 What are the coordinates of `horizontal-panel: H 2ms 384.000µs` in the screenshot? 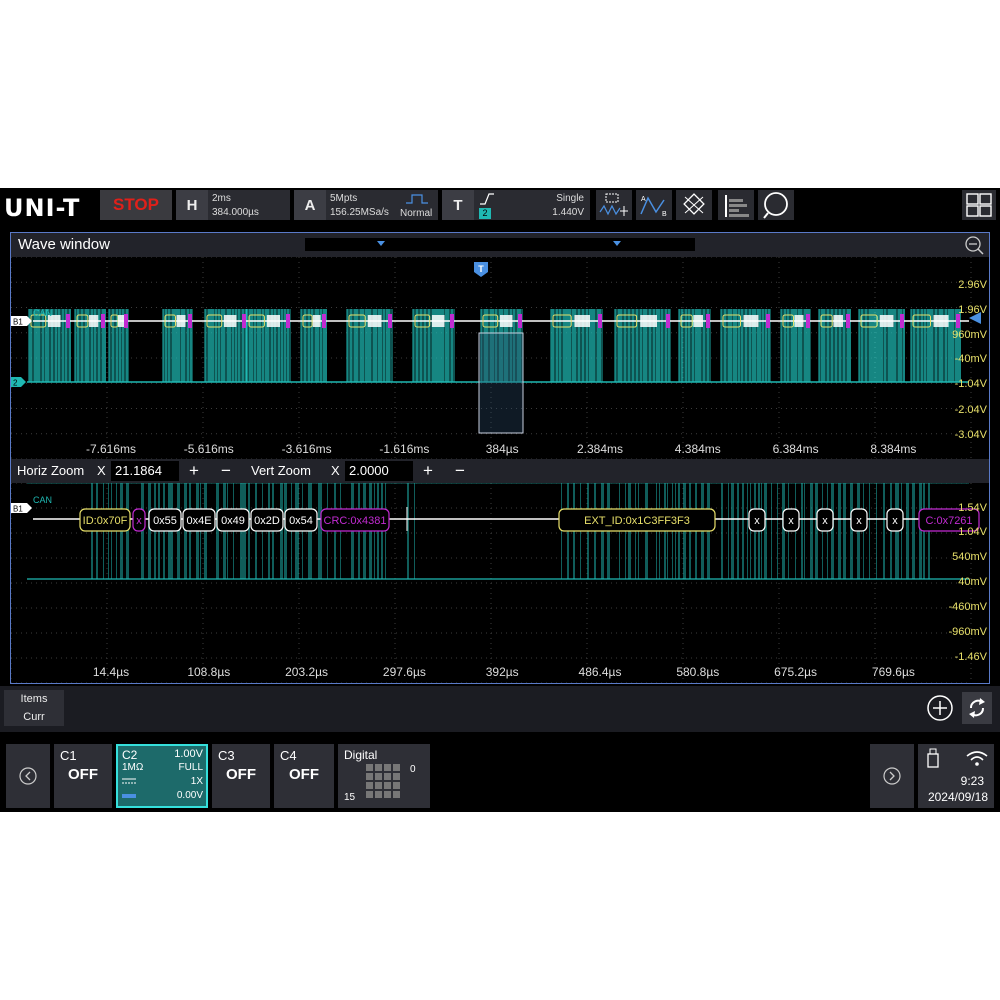 It's located at (233, 205).